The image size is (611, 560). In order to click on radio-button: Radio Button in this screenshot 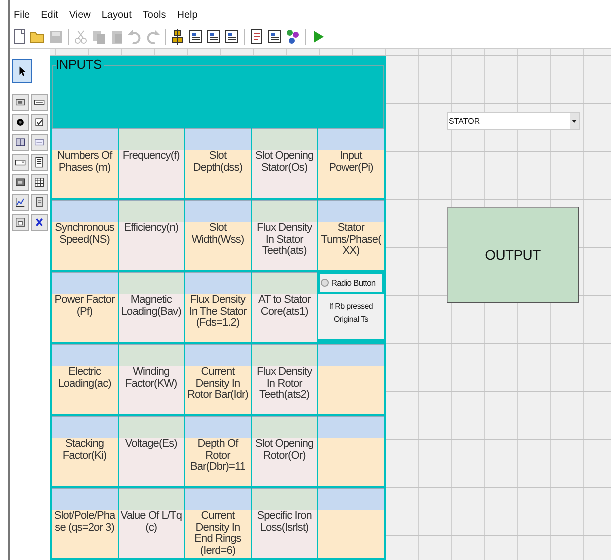, I will do `click(351, 283)`.